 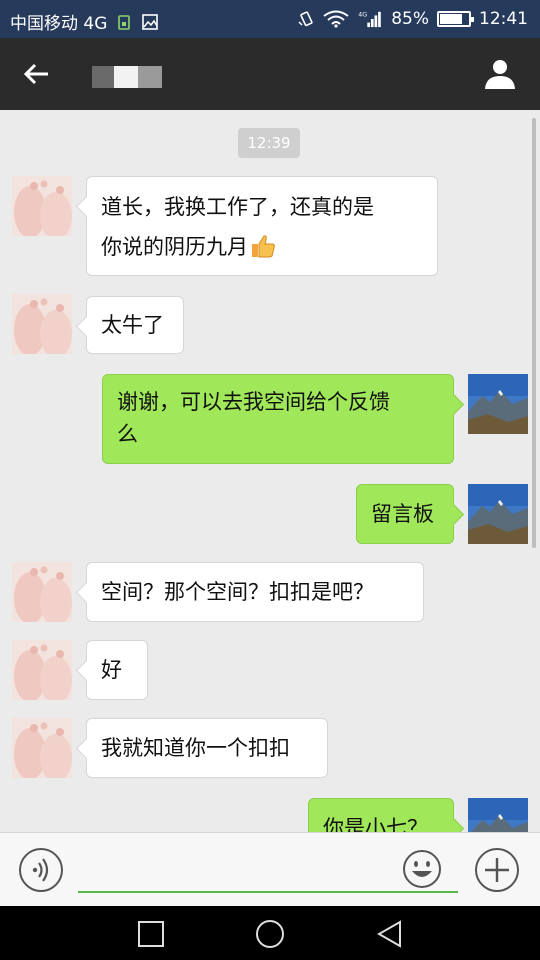 I want to click on message-input-bar, so click(x=270, y=869).